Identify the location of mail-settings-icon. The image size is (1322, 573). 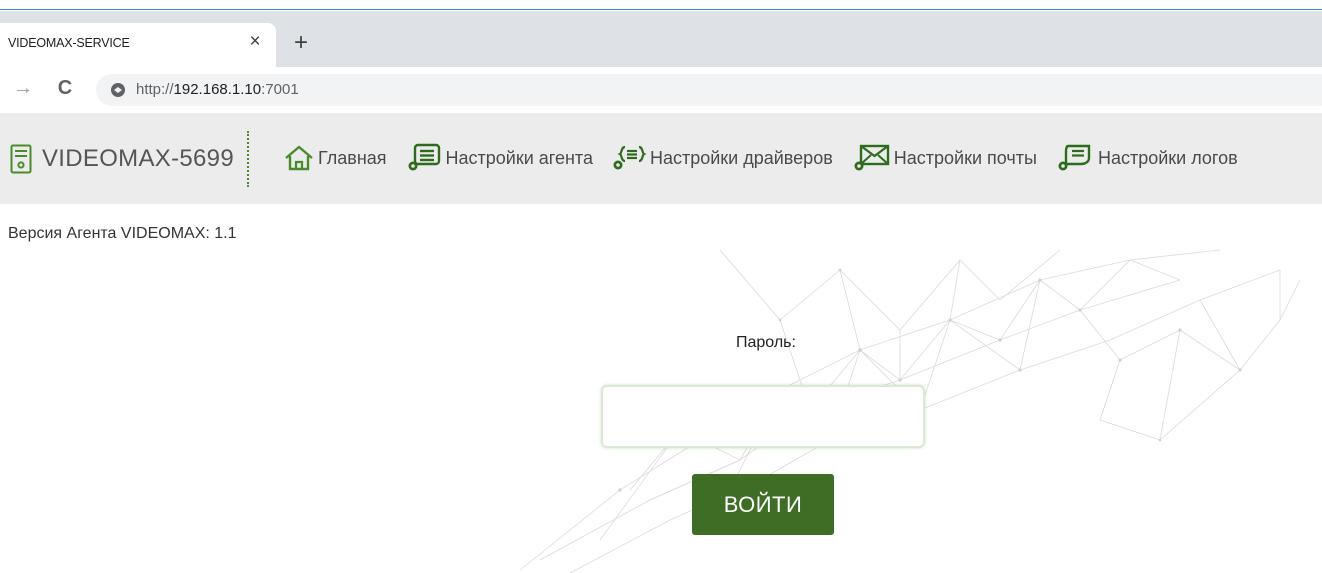
(871, 157).